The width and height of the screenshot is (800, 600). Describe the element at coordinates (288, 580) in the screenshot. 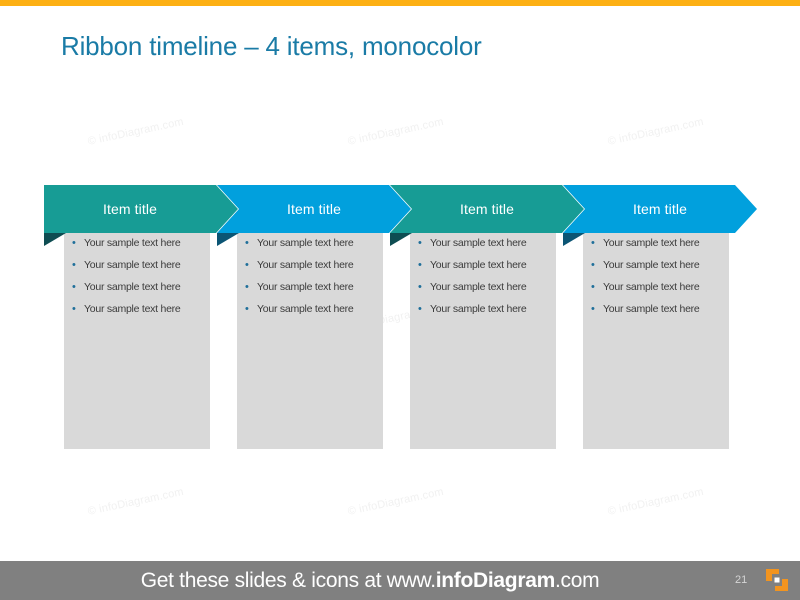

I see `footer-prefix: Get these slides & icons at www.` at that location.